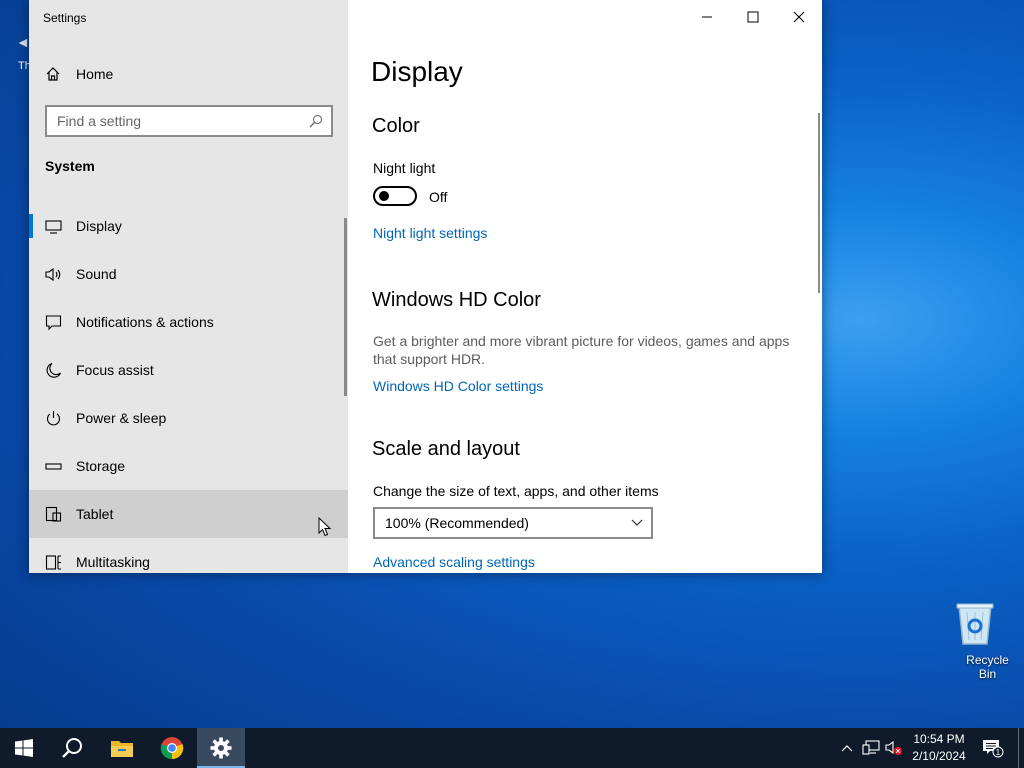 The height and width of the screenshot is (768, 1024). What do you see at coordinates (457, 523) in the screenshot?
I see `scale-dropdown-value: 100% (Recommended)` at bounding box center [457, 523].